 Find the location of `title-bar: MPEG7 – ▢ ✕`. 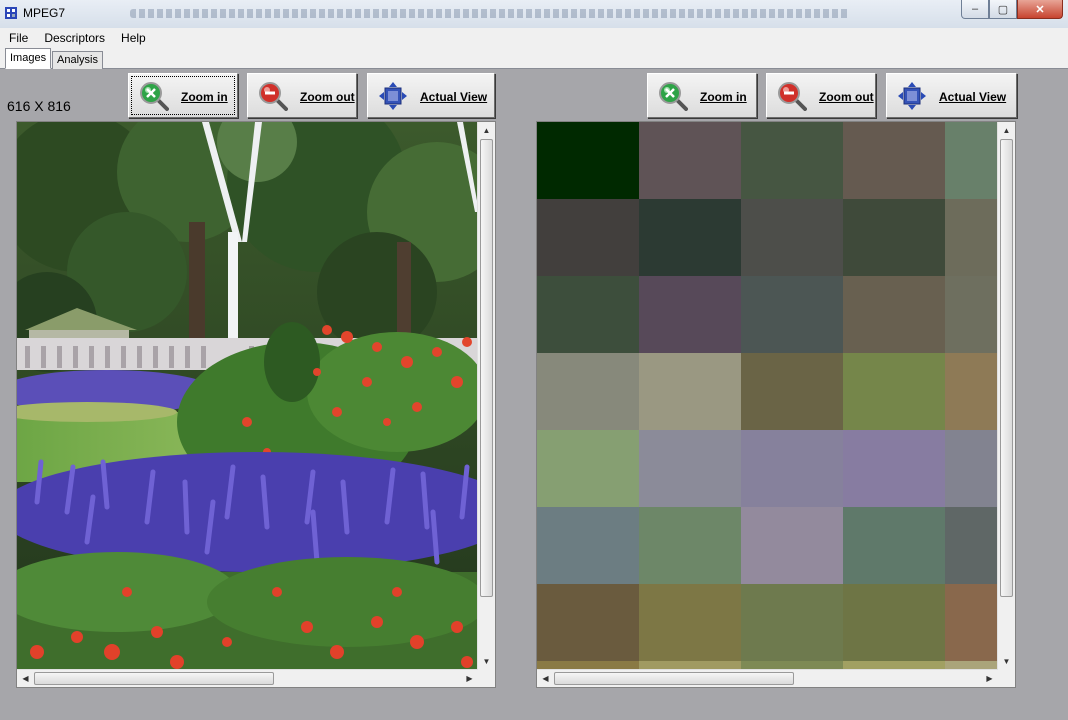

title-bar: MPEG7 – ▢ ✕ is located at coordinates (534, 14).